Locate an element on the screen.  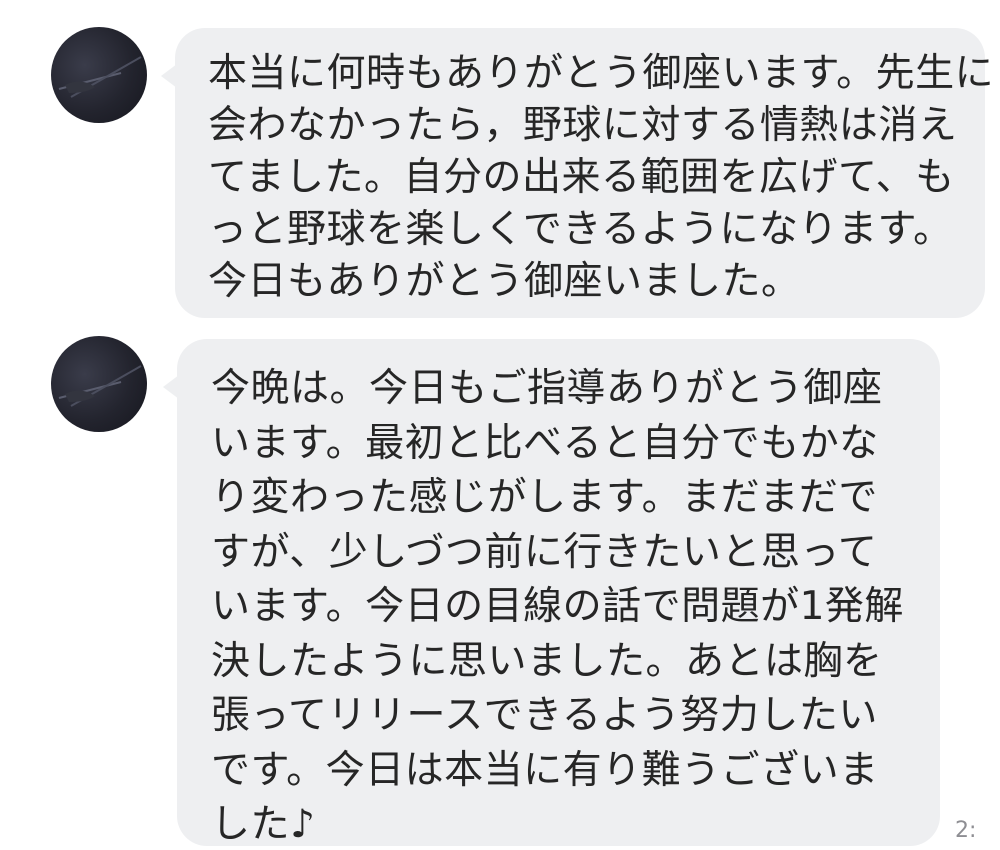
message-line: 今日もありがとう御座いました。 is located at coordinates (504, 281).